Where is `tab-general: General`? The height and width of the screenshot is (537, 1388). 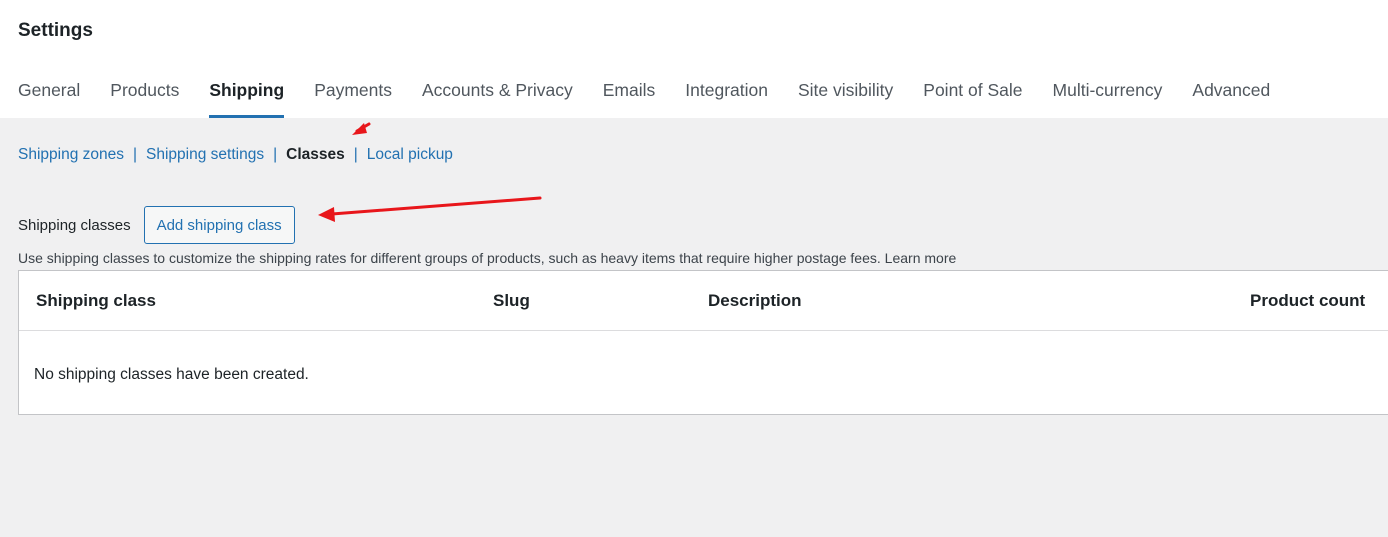
tab-general: General is located at coordinates (49, 99).